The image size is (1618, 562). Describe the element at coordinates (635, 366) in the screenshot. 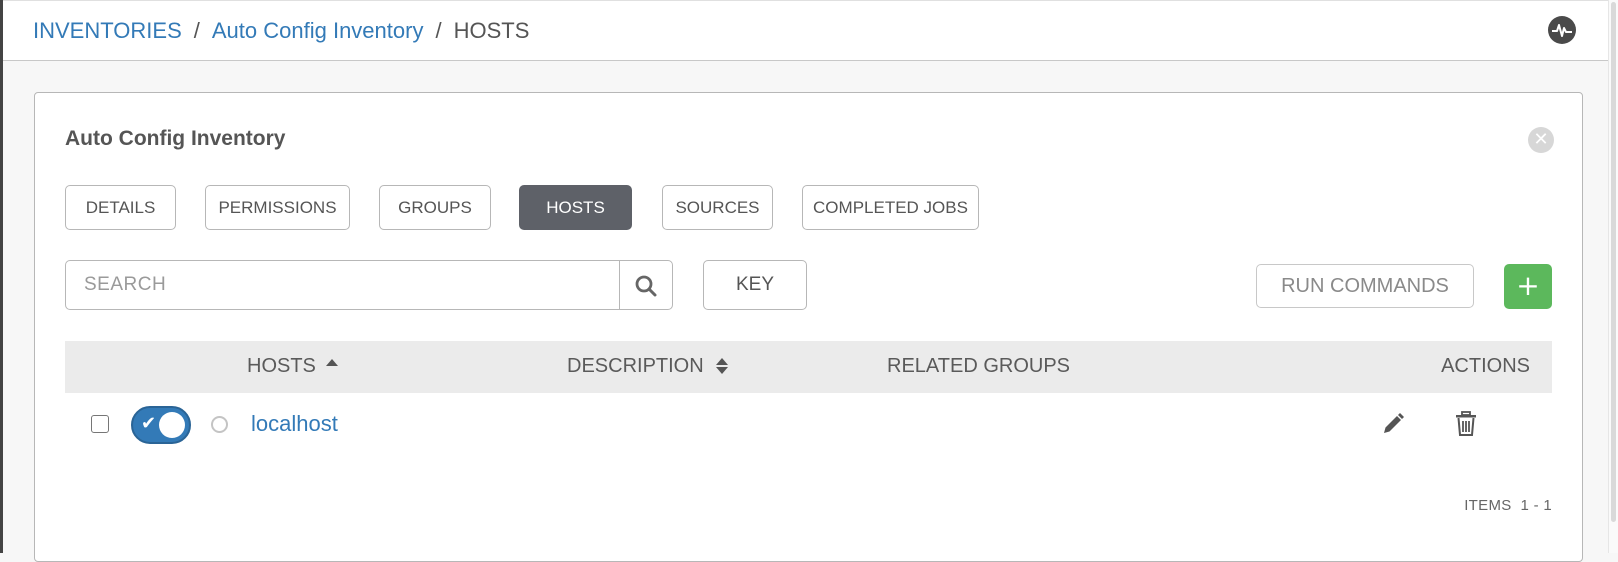

I see `column-description-label: DESCRIPTION` at that location.